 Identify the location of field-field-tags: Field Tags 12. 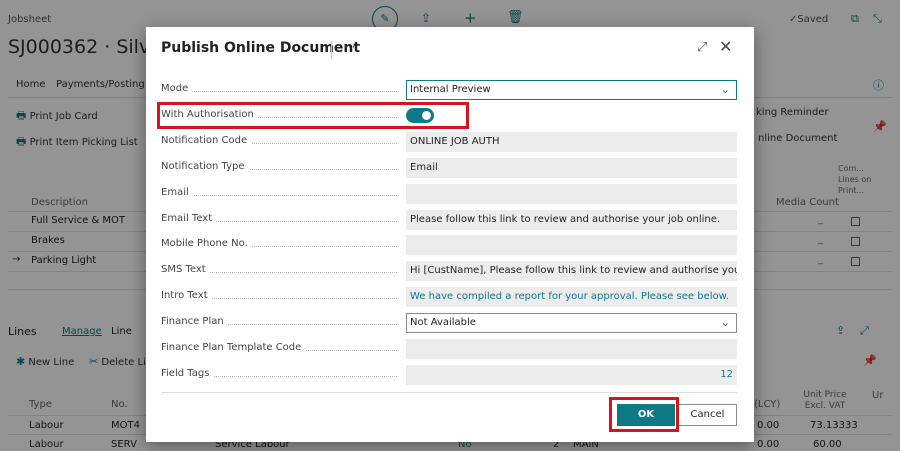
(449, 375).